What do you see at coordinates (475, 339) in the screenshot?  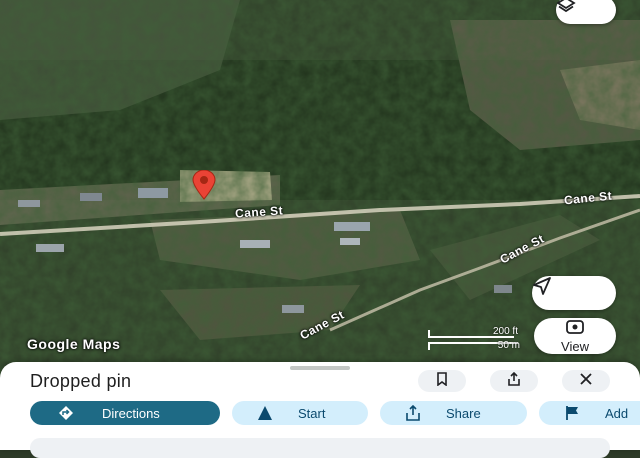 I see `scale-bar: 200 ft 50 m` at bounding box center [475, 339].